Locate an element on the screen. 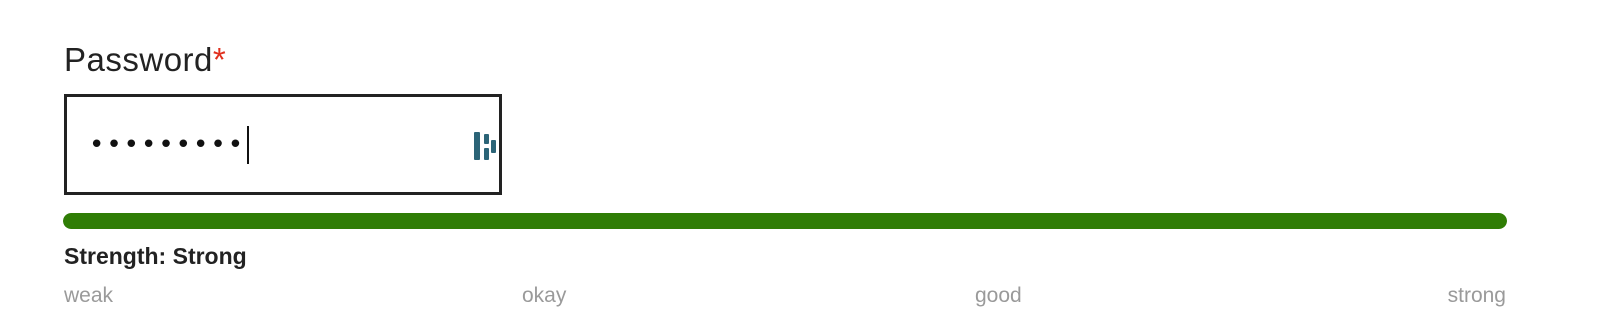  password-manager-icon-svg is located at coordinates (485, 146).